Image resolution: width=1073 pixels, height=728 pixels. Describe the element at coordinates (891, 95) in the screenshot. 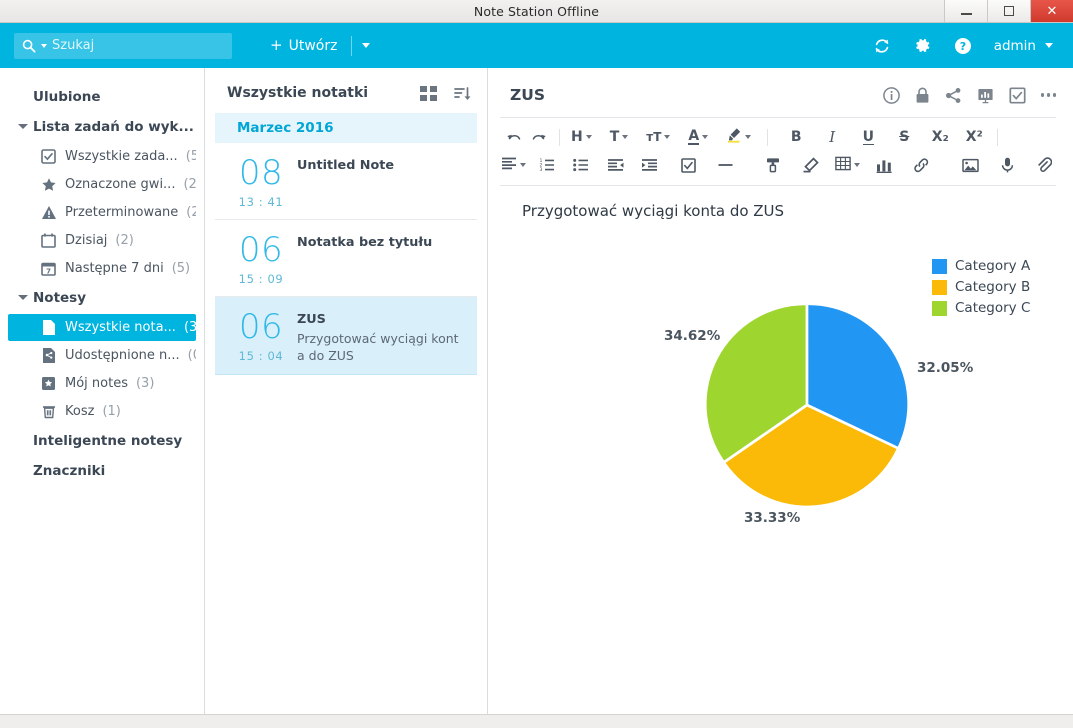

I see `info-icon` at that location.